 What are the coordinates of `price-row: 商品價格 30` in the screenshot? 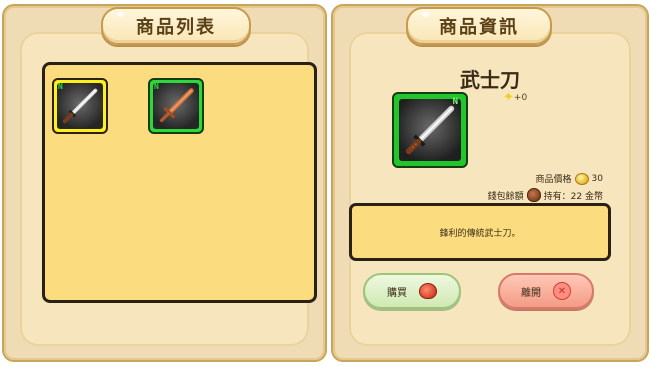 It's located at (569, 178).